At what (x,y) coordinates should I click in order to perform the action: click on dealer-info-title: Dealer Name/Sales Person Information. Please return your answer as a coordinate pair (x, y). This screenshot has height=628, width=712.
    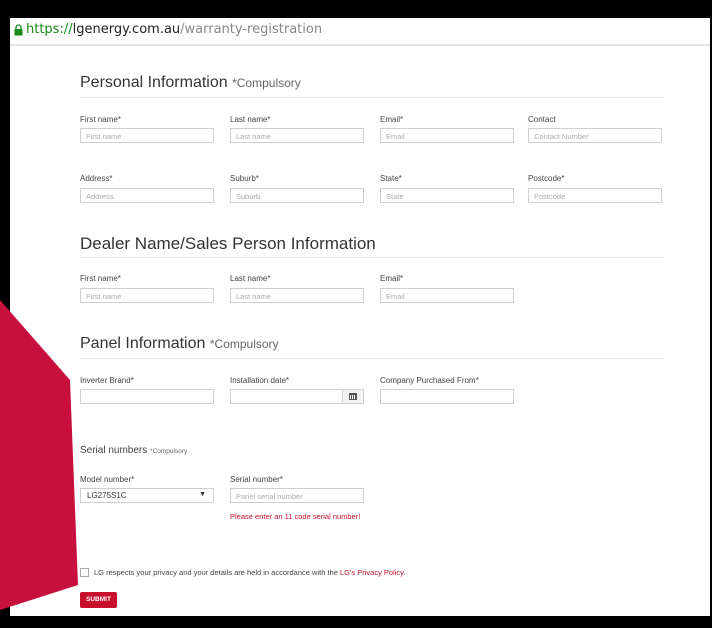
    Looking at the image, I should click on (228, 243).